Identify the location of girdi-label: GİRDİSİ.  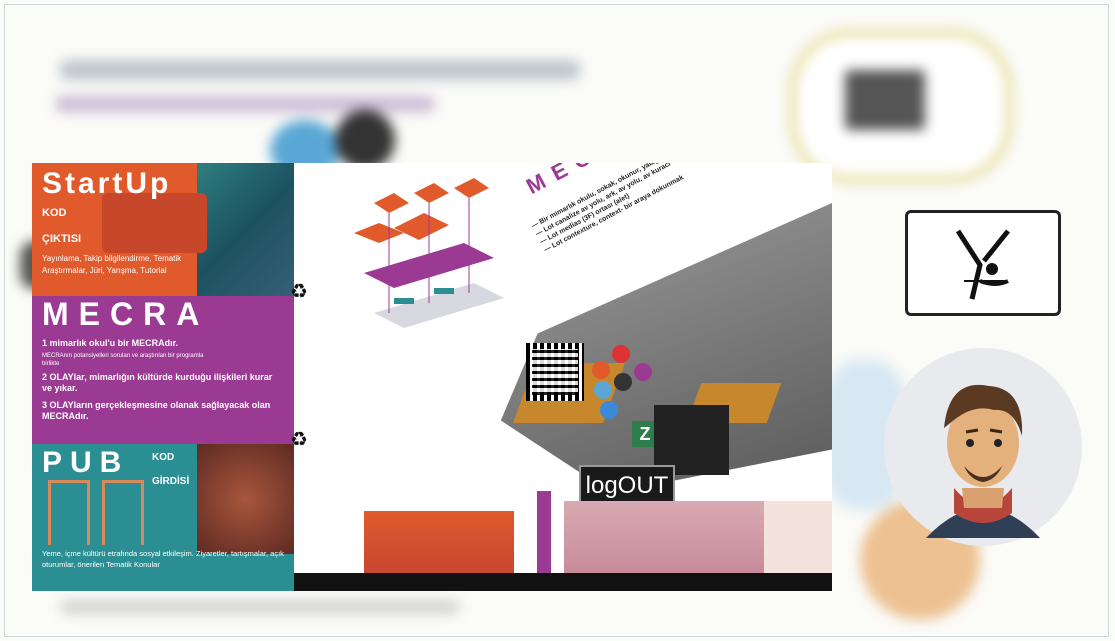
(171, 481).